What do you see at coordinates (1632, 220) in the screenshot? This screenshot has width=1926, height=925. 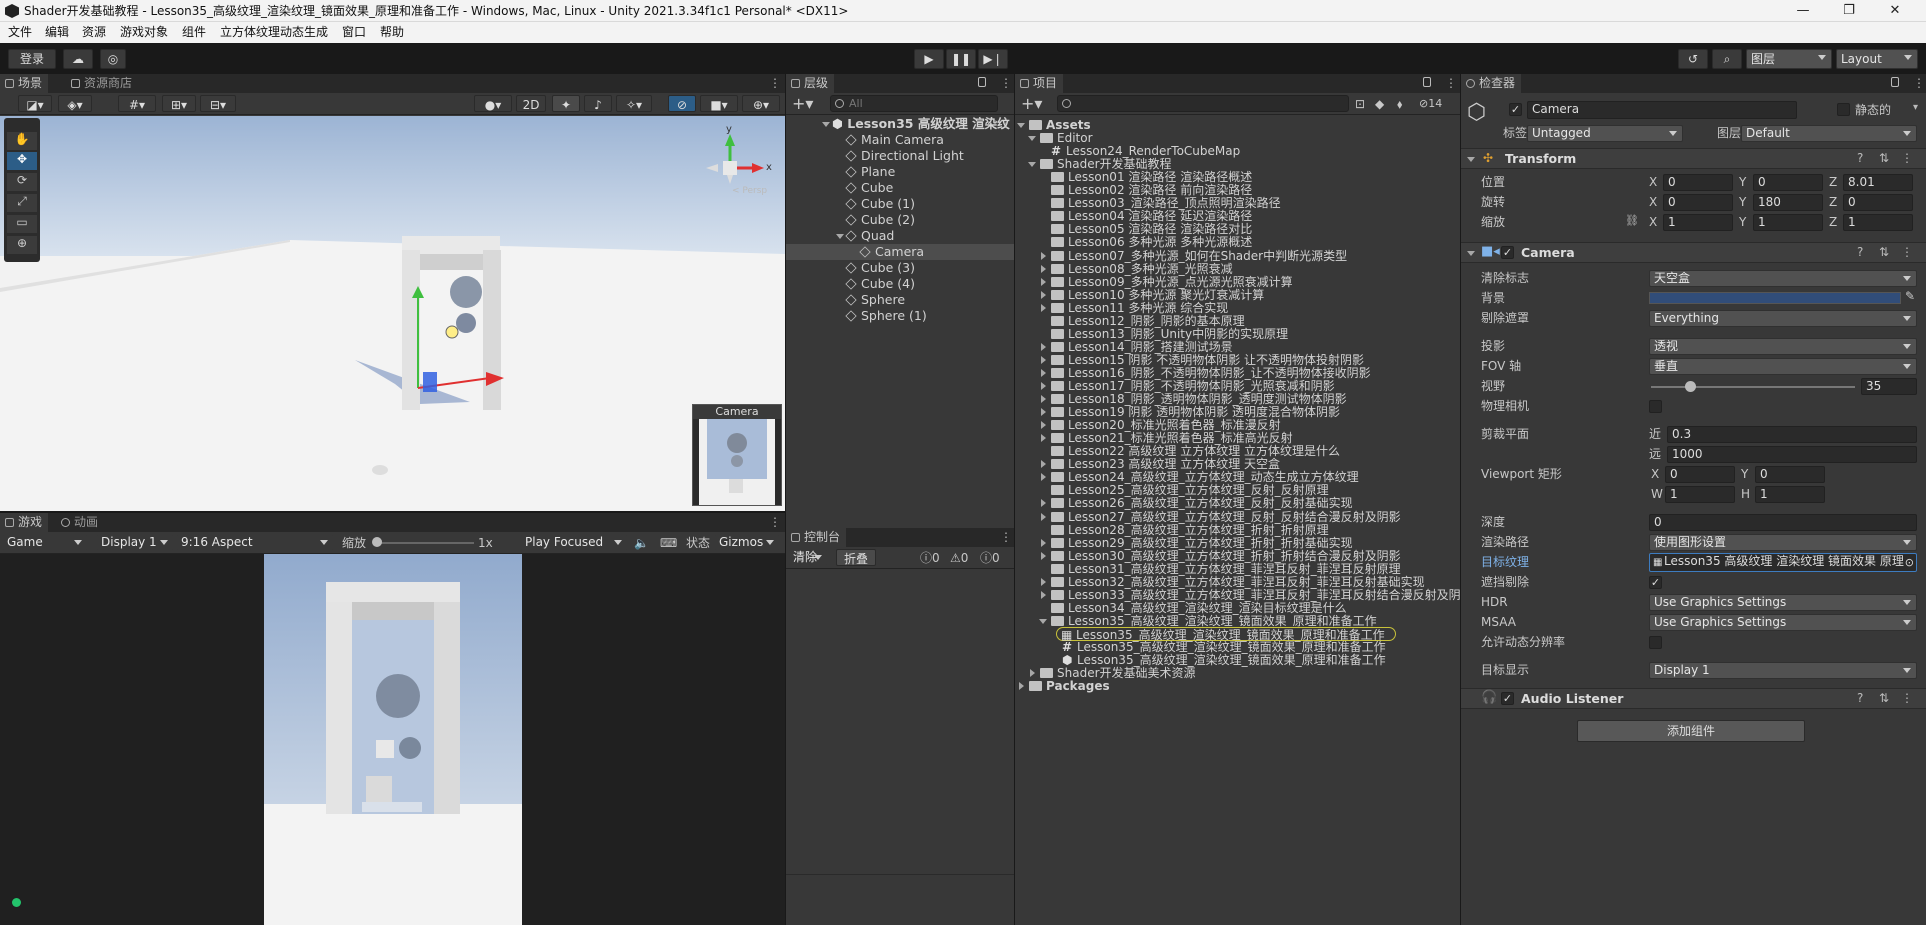 I see `constrain-proportions-icon: ⛓` at bounding box center [1632, 220].